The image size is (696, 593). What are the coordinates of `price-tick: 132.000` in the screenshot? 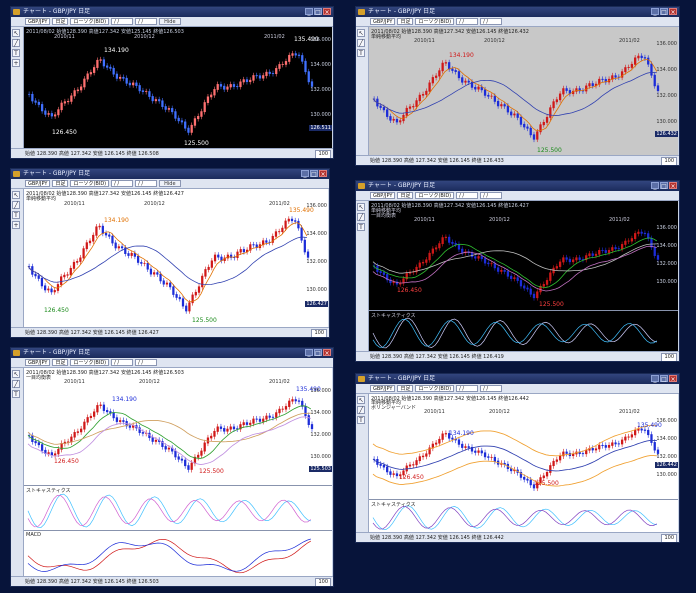 It's located at (666, 457).